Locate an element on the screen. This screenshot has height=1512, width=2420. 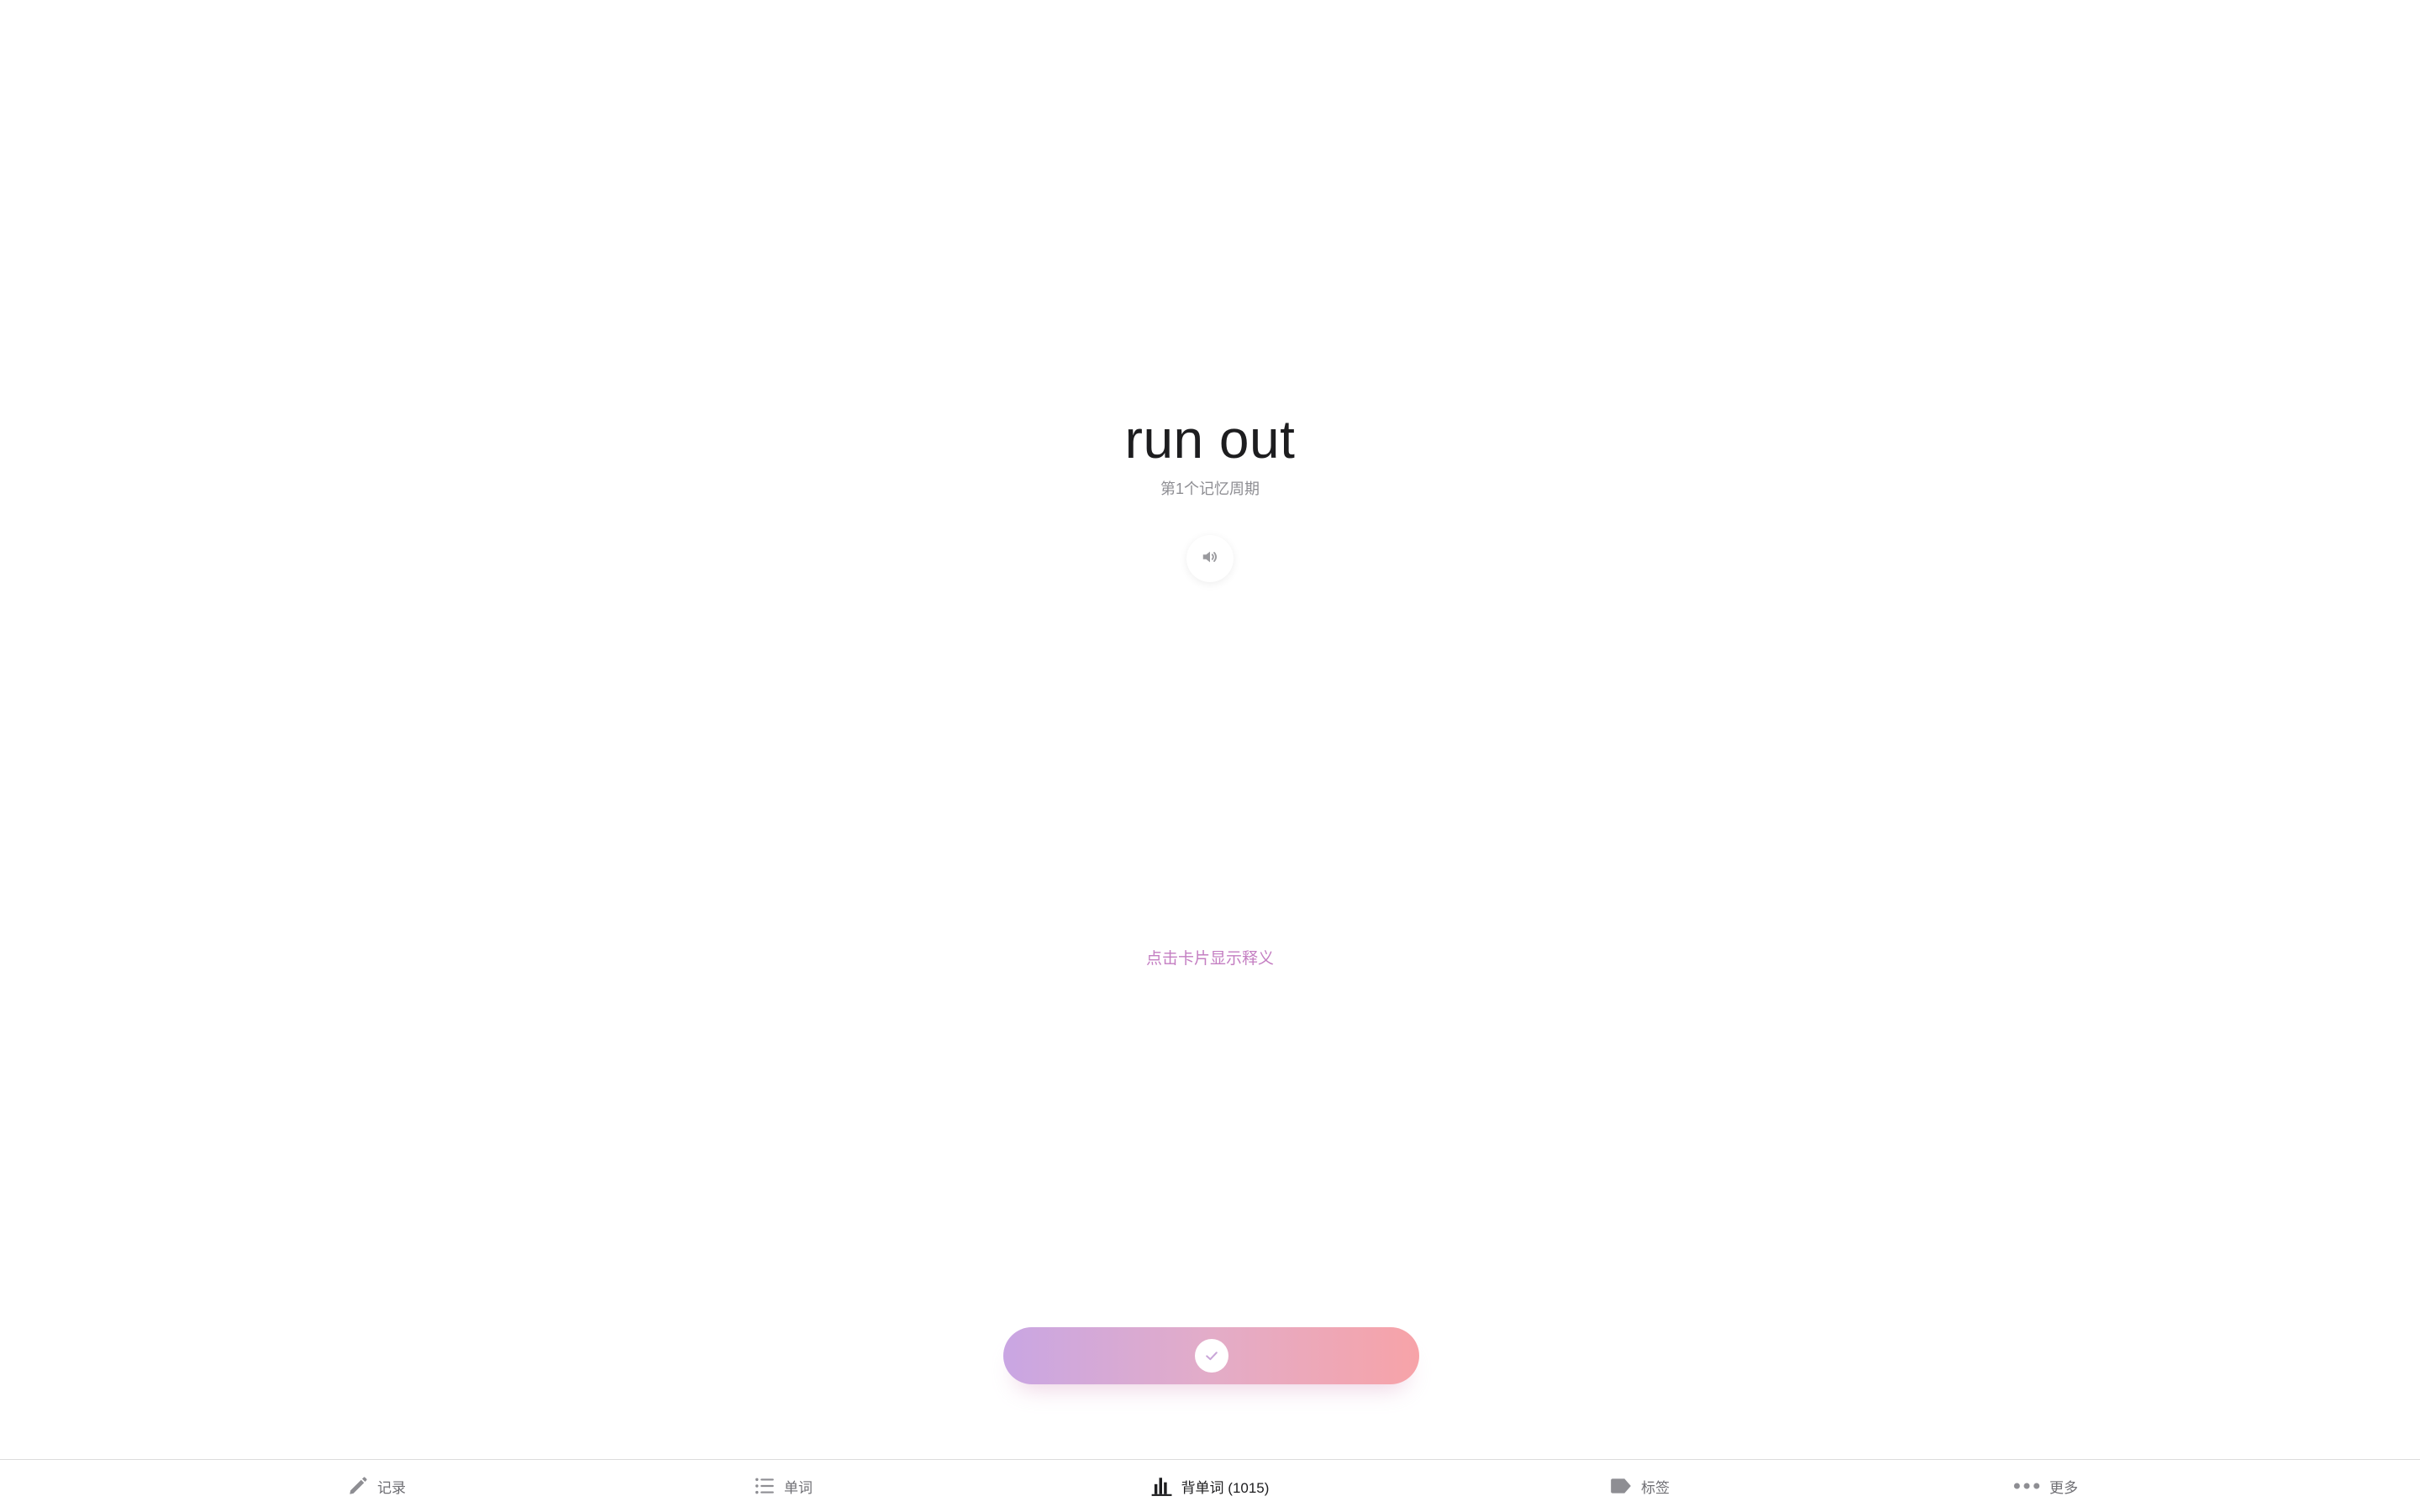
tab-memorize: 背单词 (1015) is located at coordinates (1210, 1486).